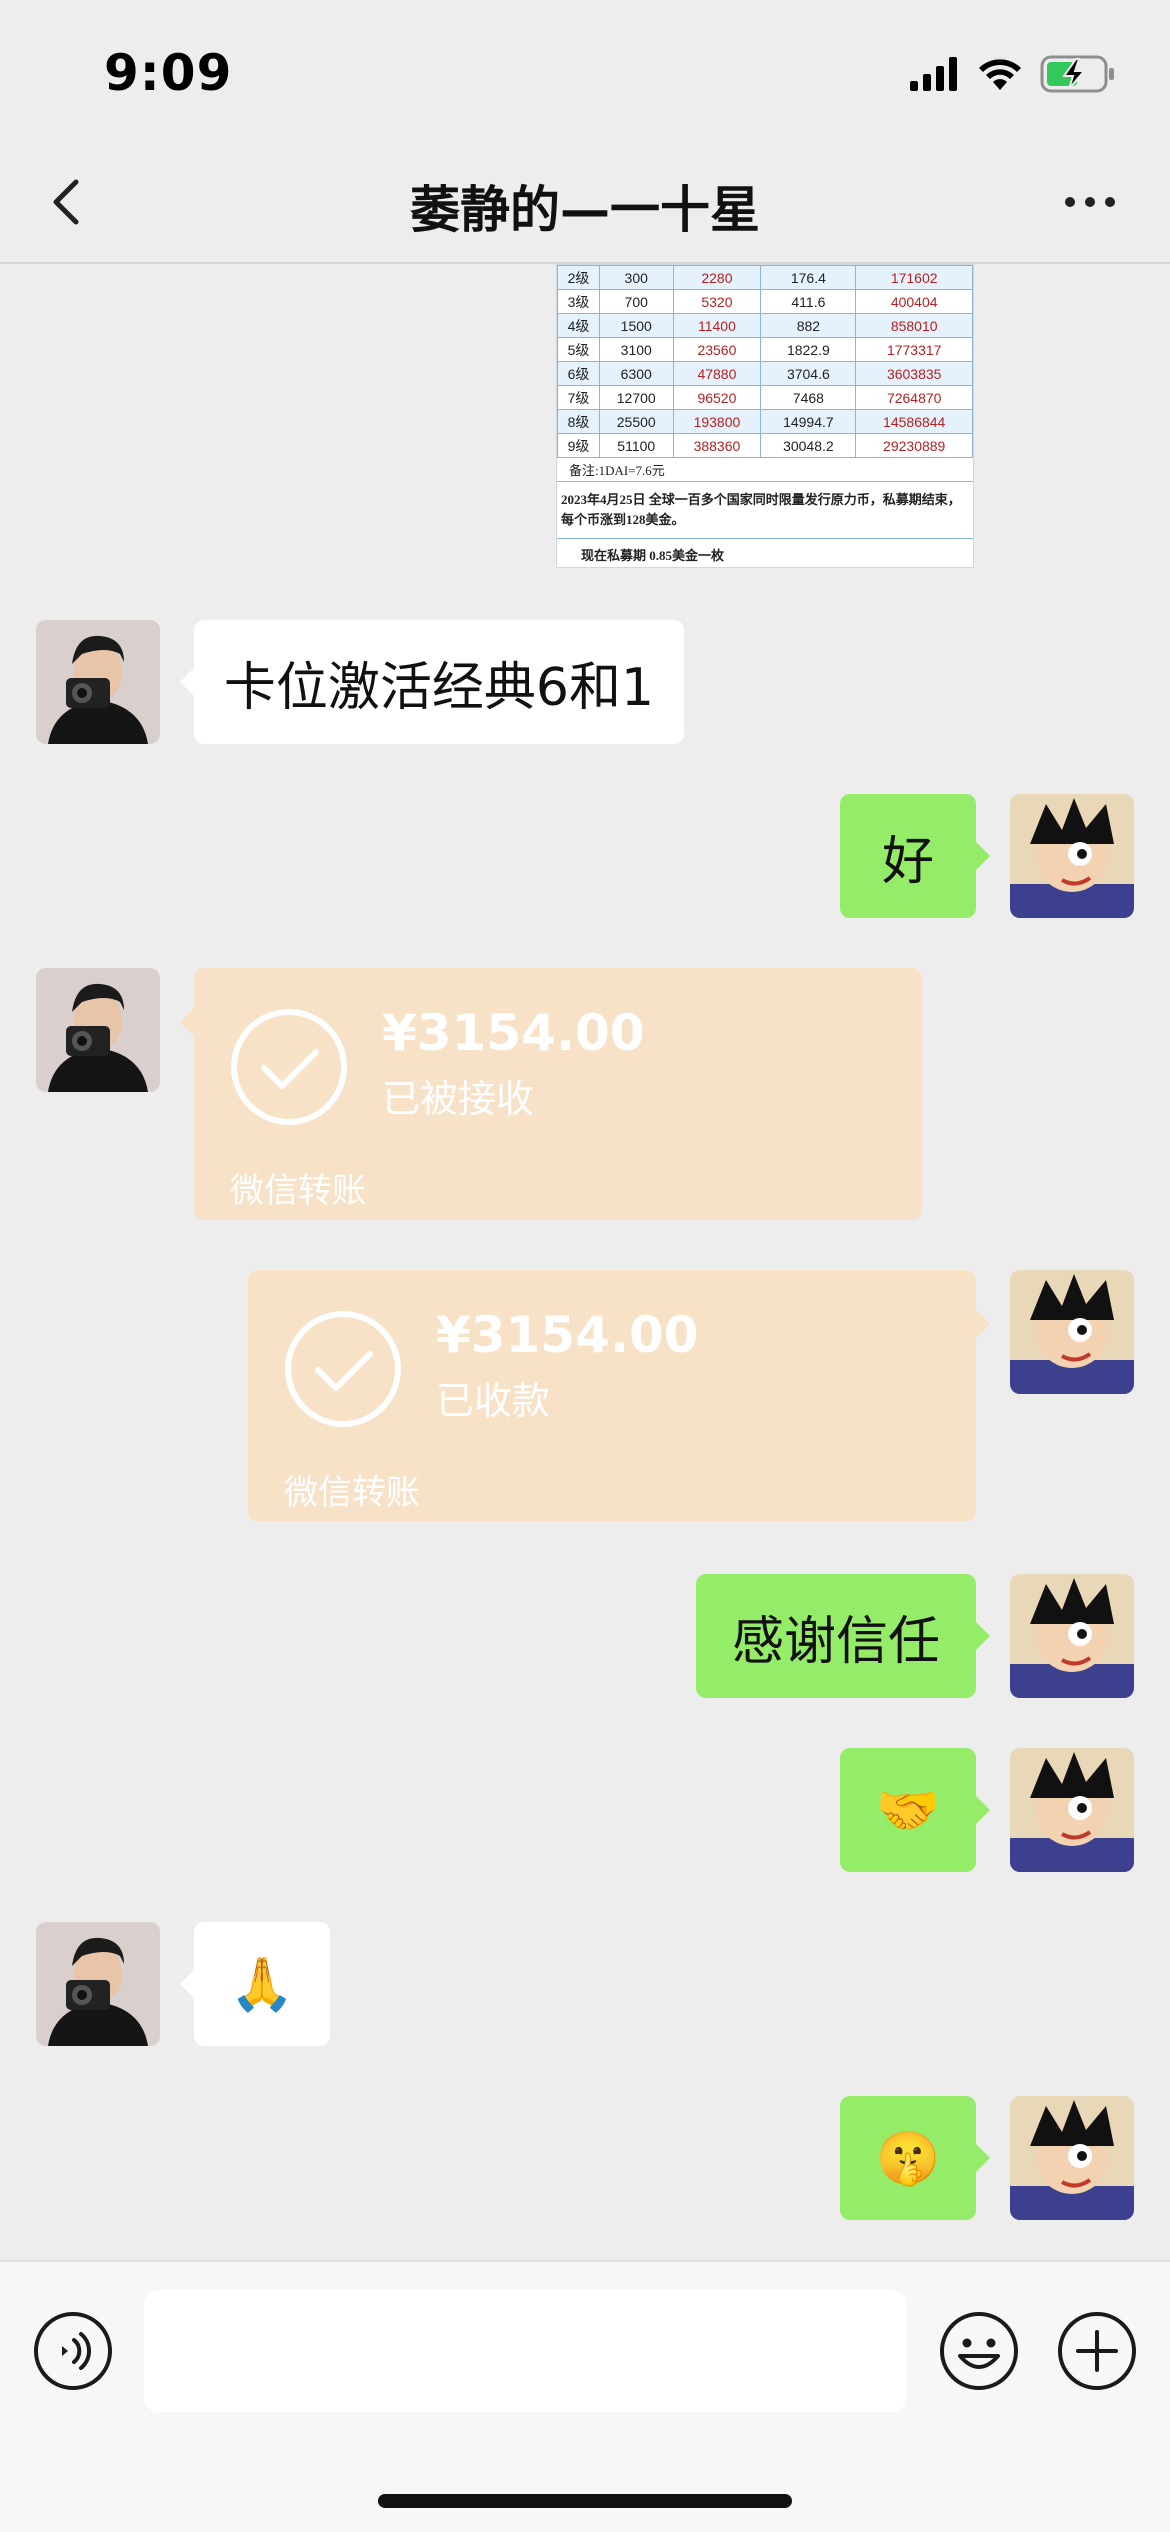 Image resolution: width=1170 pixels, height=2532 pixels. What do you see at coordinates (808, 373) in the screenshot?
I see `table-cell: 3704.6` at bounding box center [808, 373].